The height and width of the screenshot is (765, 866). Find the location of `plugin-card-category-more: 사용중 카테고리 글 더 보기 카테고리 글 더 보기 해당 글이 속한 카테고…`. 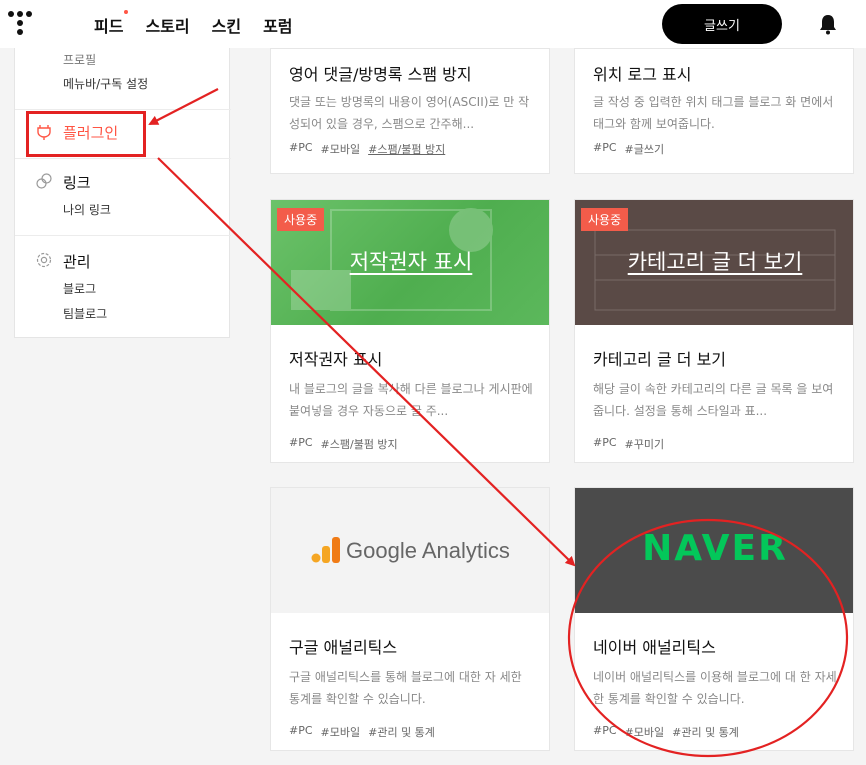

plugin-card-category-more: 사용중 카테고리 글 더 보기 카테고리 글 더 보기 해당 글이 속한 카테고… is located at coordinates (714, 331).